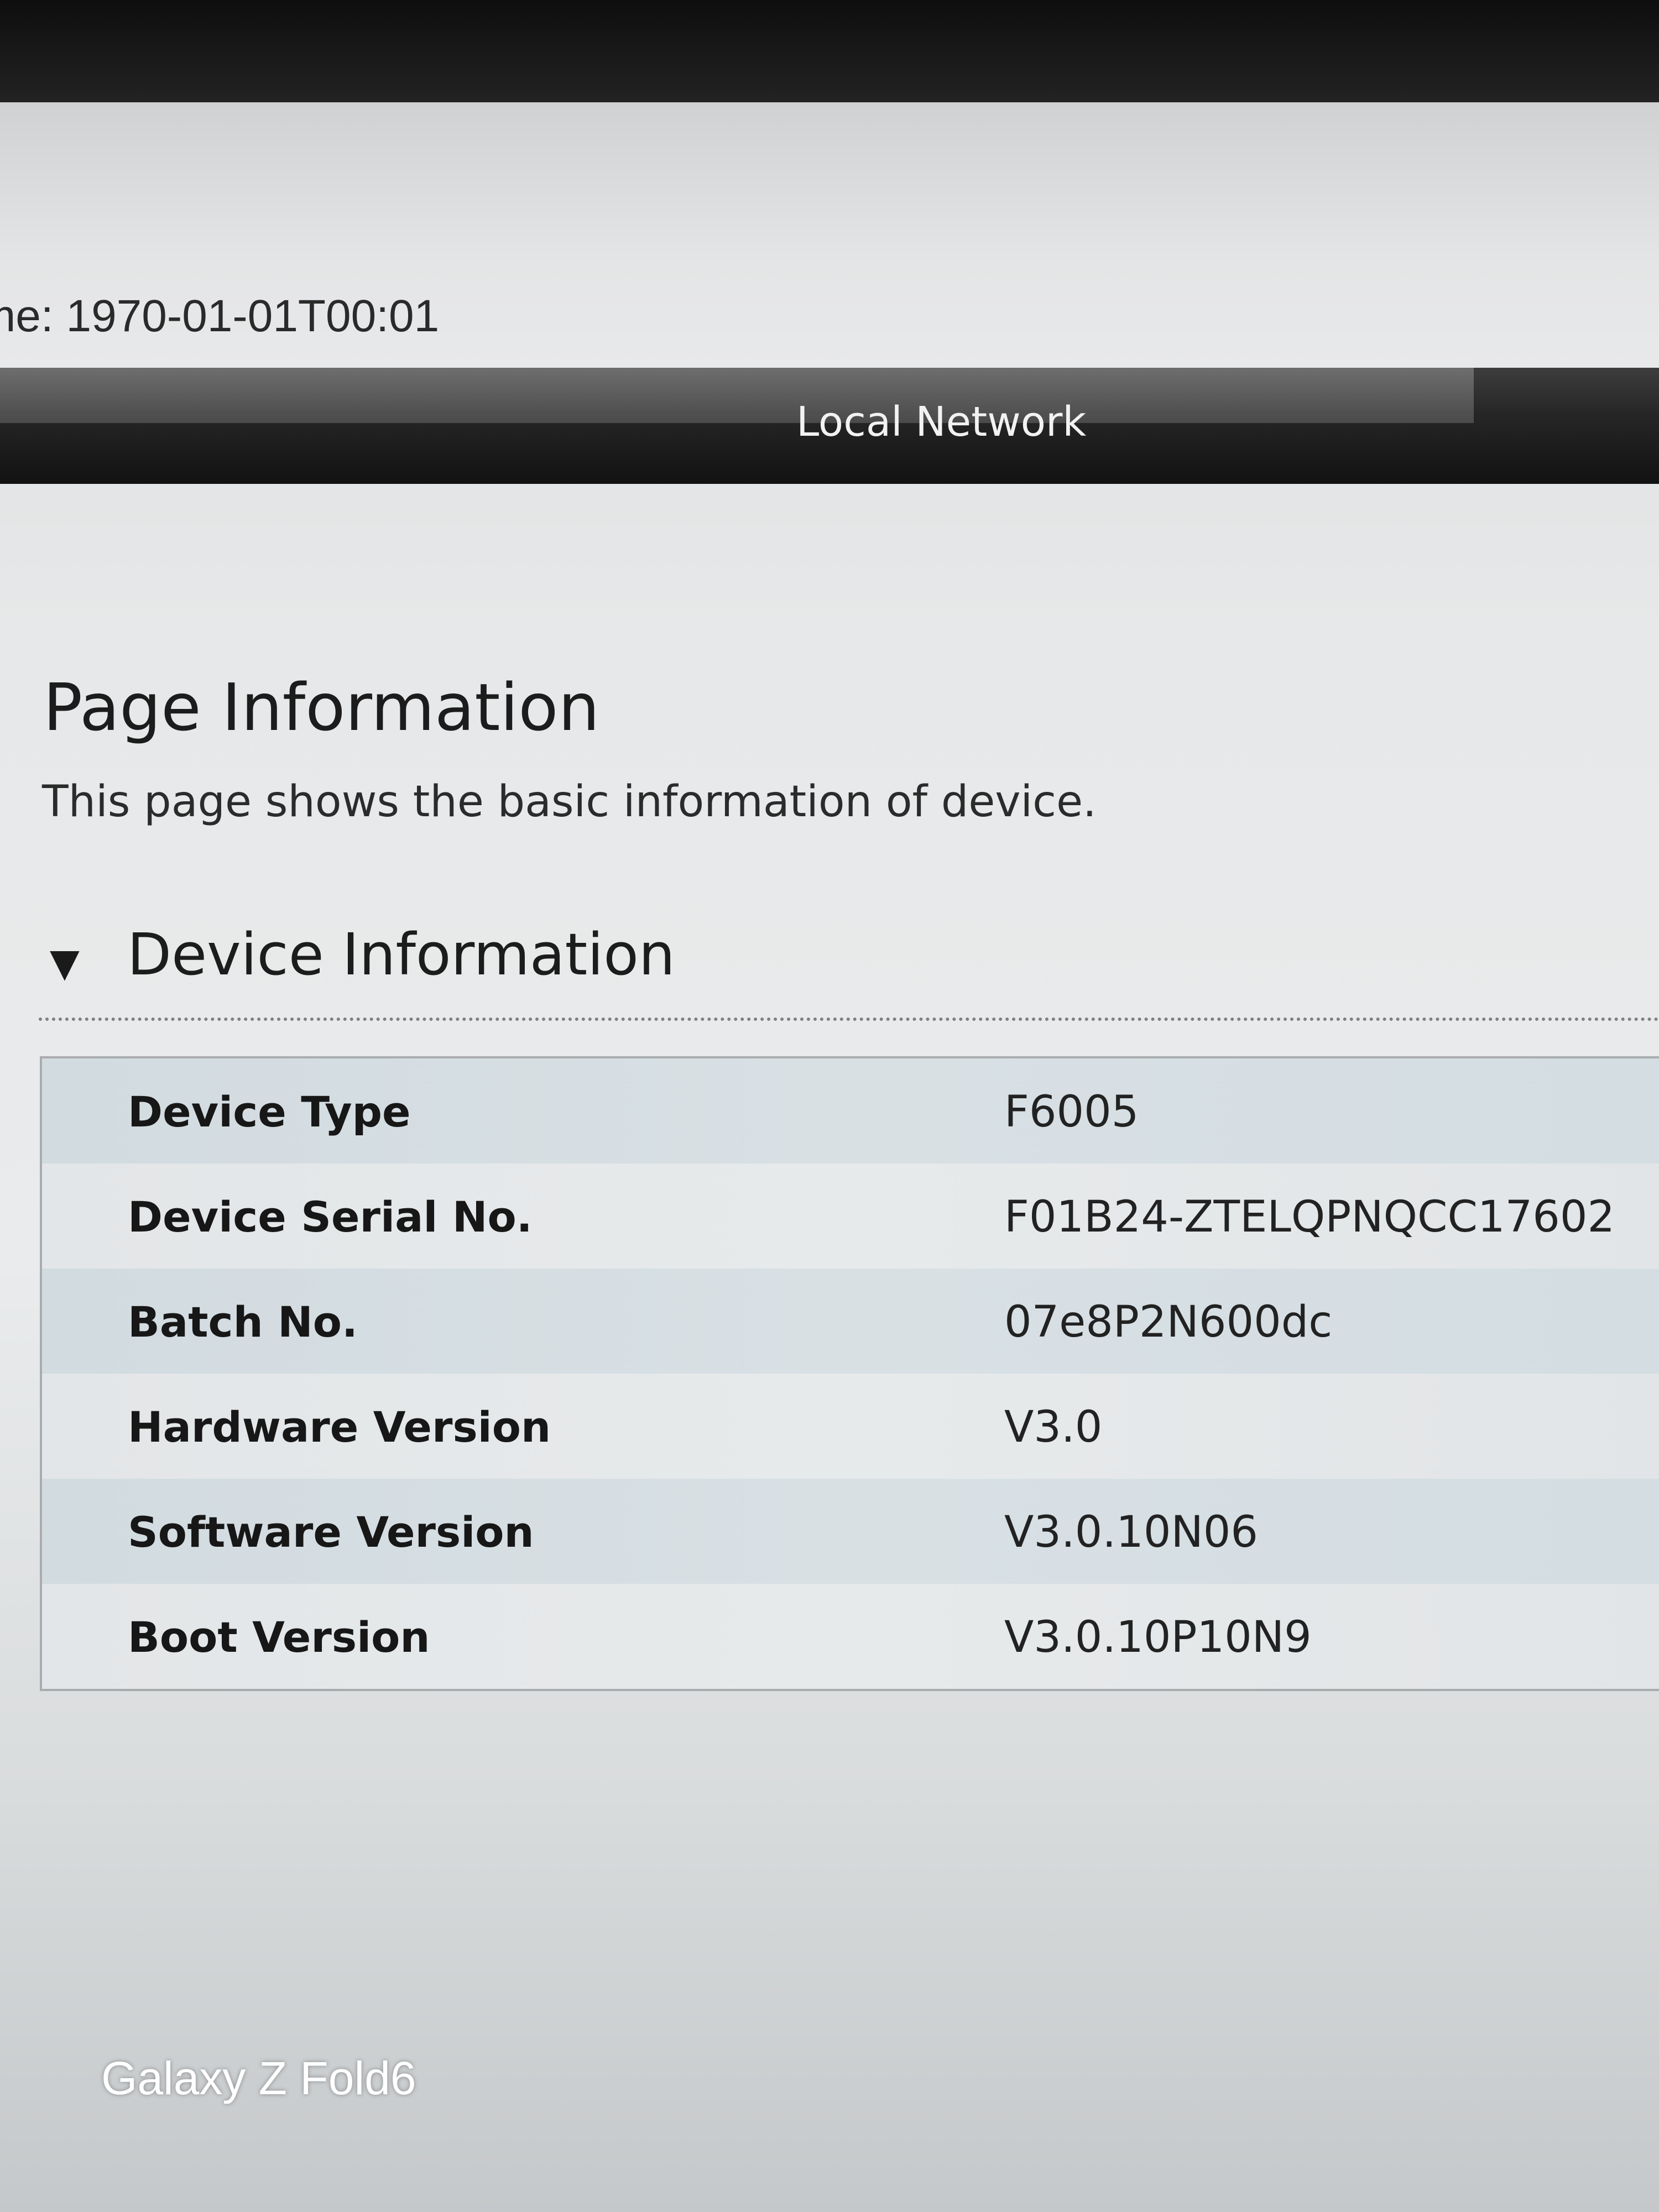 The image size is (1659, 2212). What do you see at coordinates (279, 1638) in the screenshot?
I see `row-label: Boot Version` at bounding box center [279, 1638].